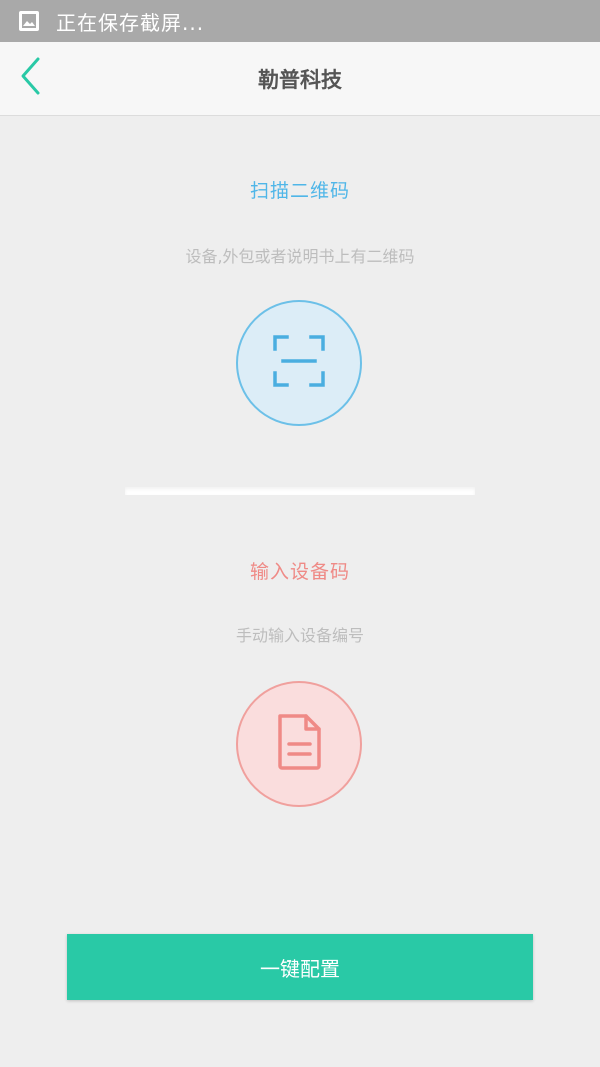 This screenshot has height=1067, width=600. I want to click on section-divider, so click(300, 491).